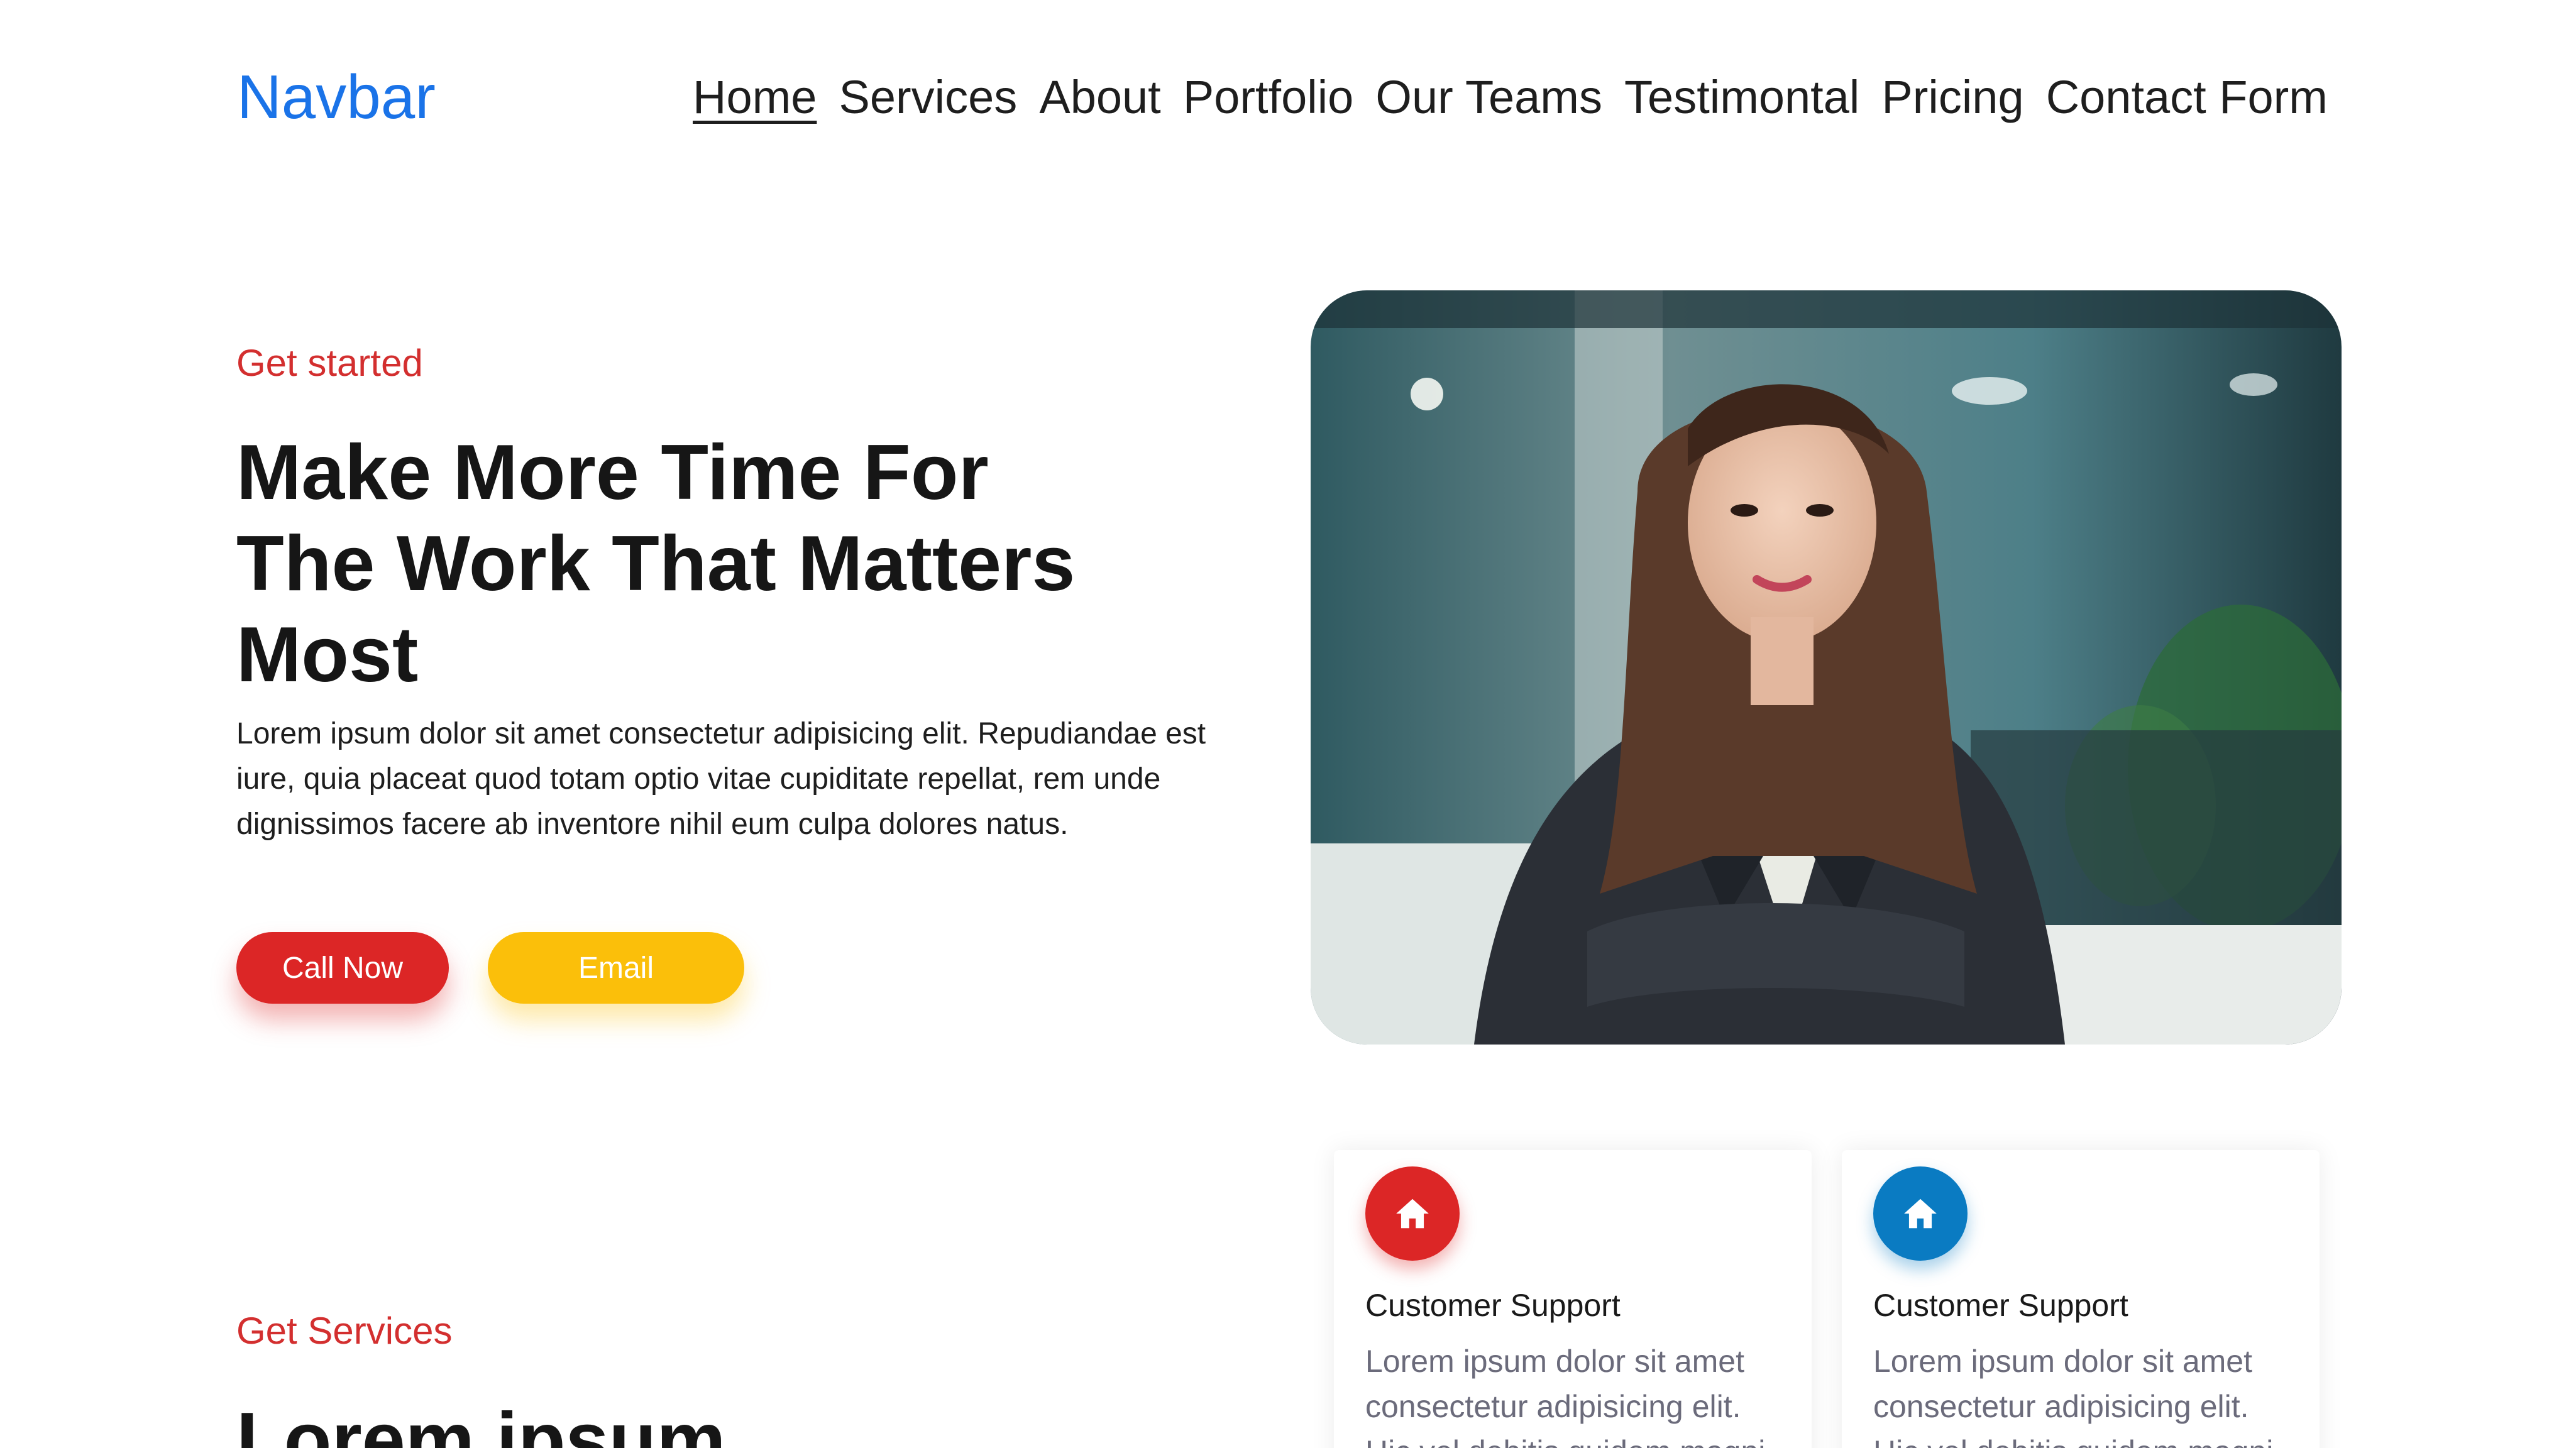 Image resolution: width=2576 pixels, height=1448 pixels. Describe the element at coordinates (1741, 97) in the screenshot. I see `nav-testimonial: Testimontal` at that location.